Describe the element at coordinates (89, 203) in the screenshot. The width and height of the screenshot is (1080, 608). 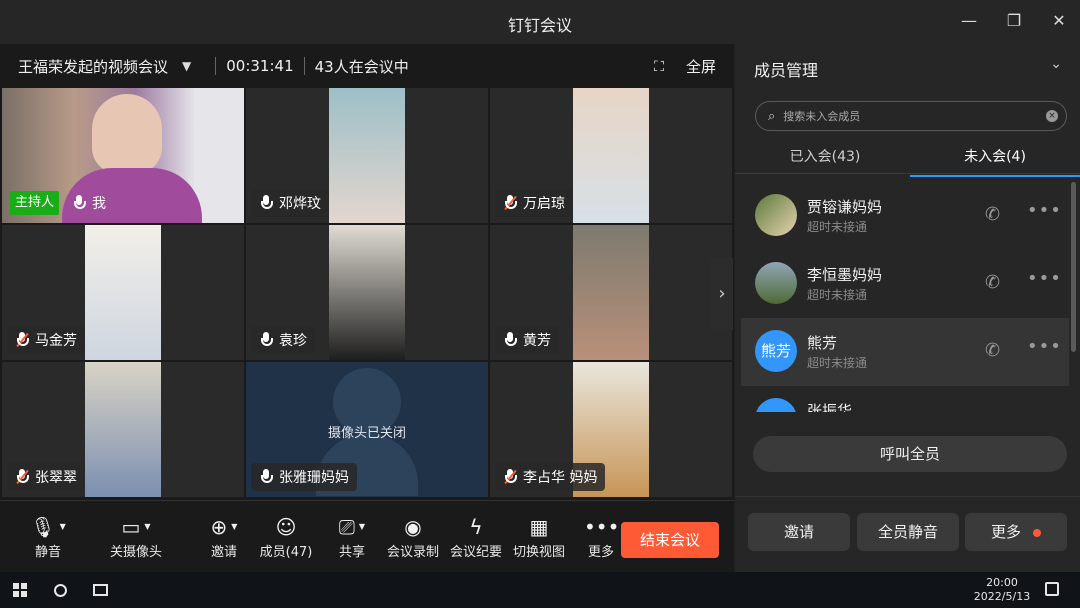
I see `participant-label: 我` at that location.